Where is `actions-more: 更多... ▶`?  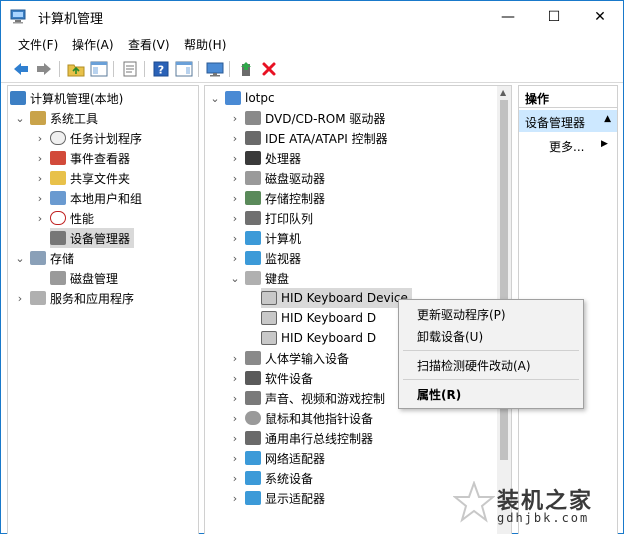
actions-more: 更多... ▶ is located at coordinates (578, 146).